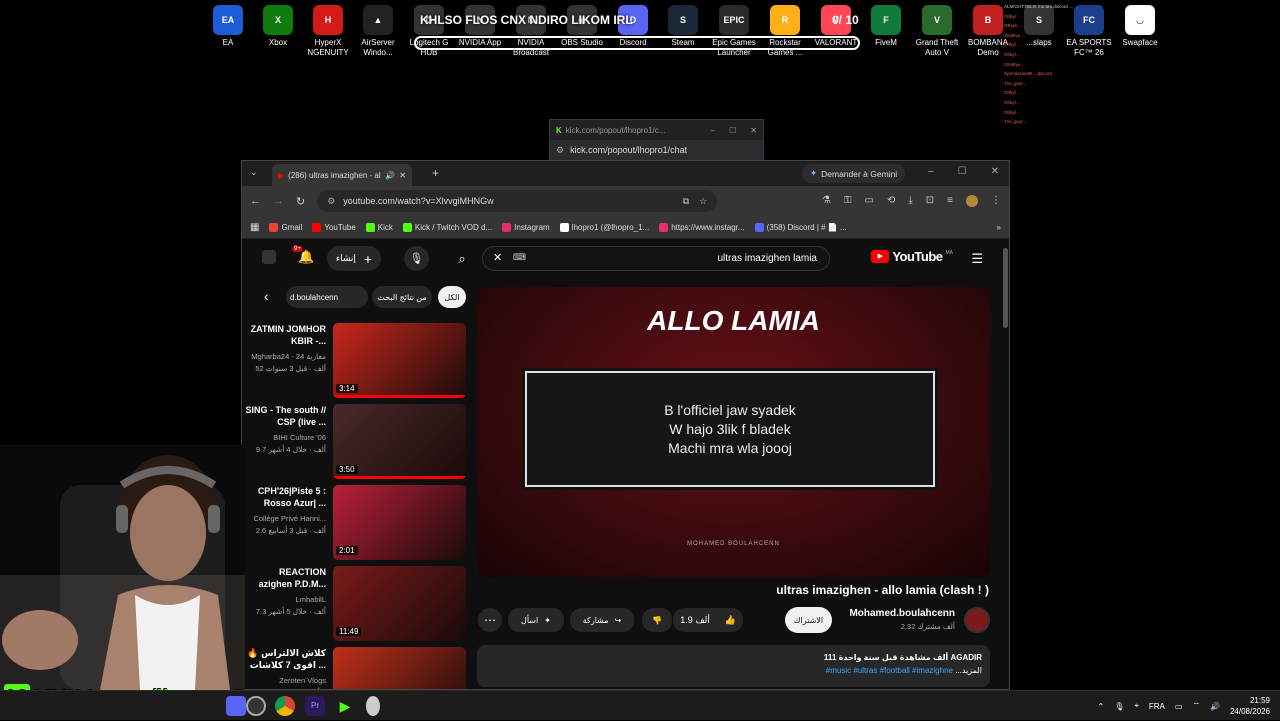 The width and height of the screenshot is (1280, 721). Describe the element at coordinates (1179, 706) in the screenshot. I see `display-icon: ▭` at that location.